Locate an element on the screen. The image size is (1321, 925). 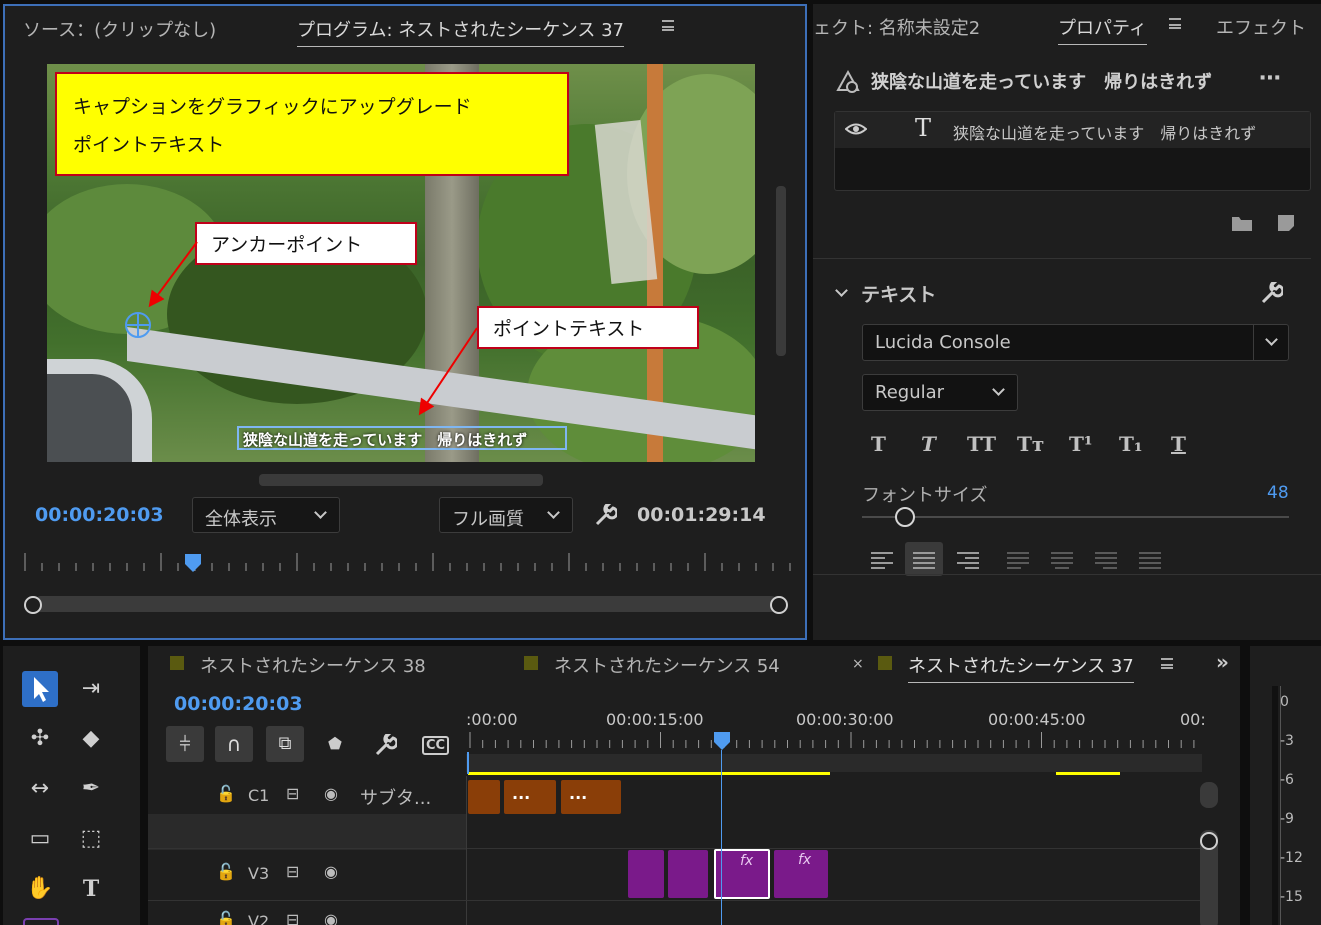
collapse-chevron-icon is located at coordinates (841, 290).